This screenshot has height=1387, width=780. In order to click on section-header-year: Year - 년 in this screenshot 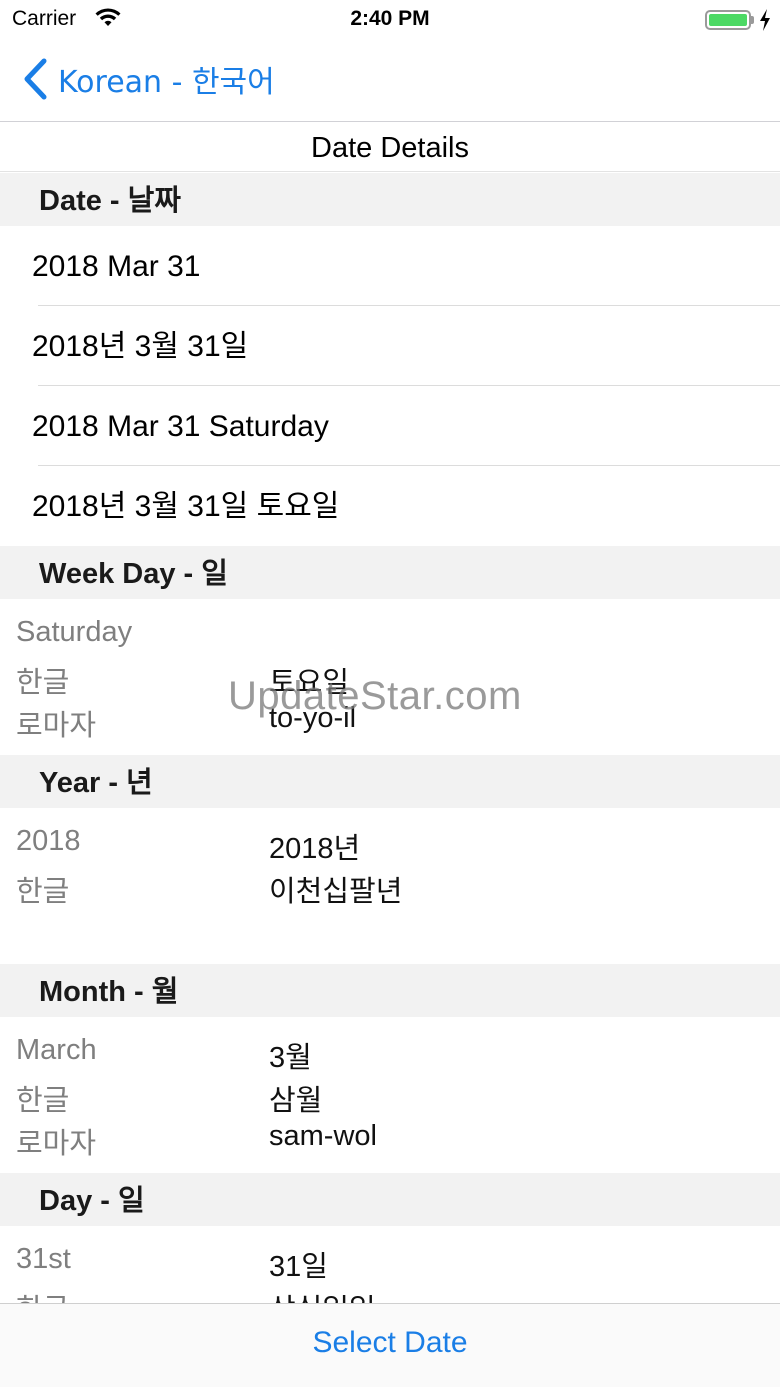, I will do `click(390, 781)`.